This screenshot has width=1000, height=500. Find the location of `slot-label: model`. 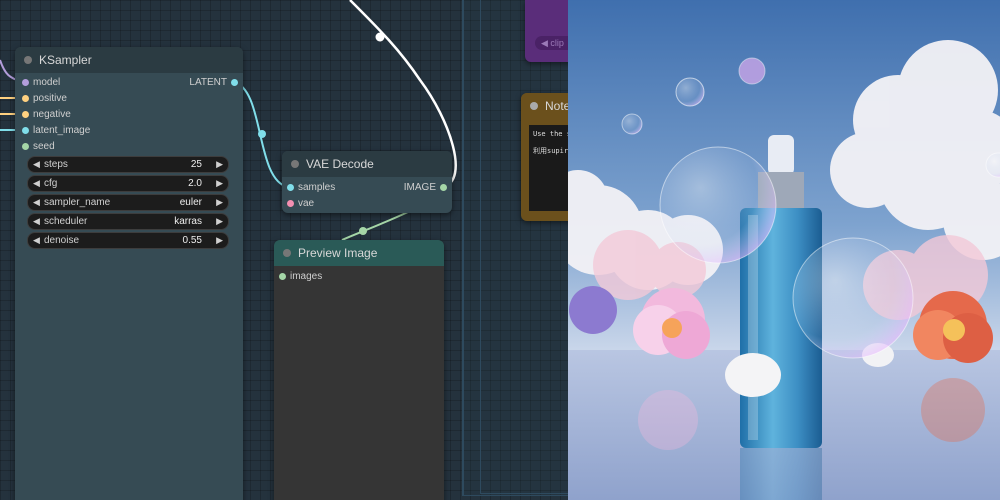

slot-label: model is located at coordinates (47, 82).